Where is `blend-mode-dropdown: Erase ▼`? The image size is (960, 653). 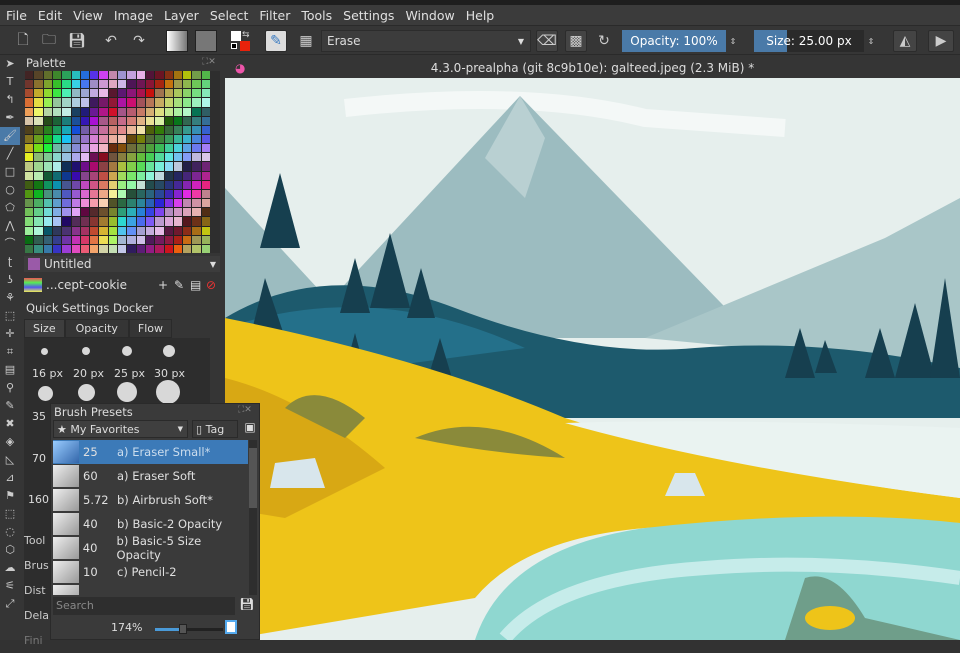
blend-mode-dropdown: Erase ▼ is located at coordinates (426, 41).